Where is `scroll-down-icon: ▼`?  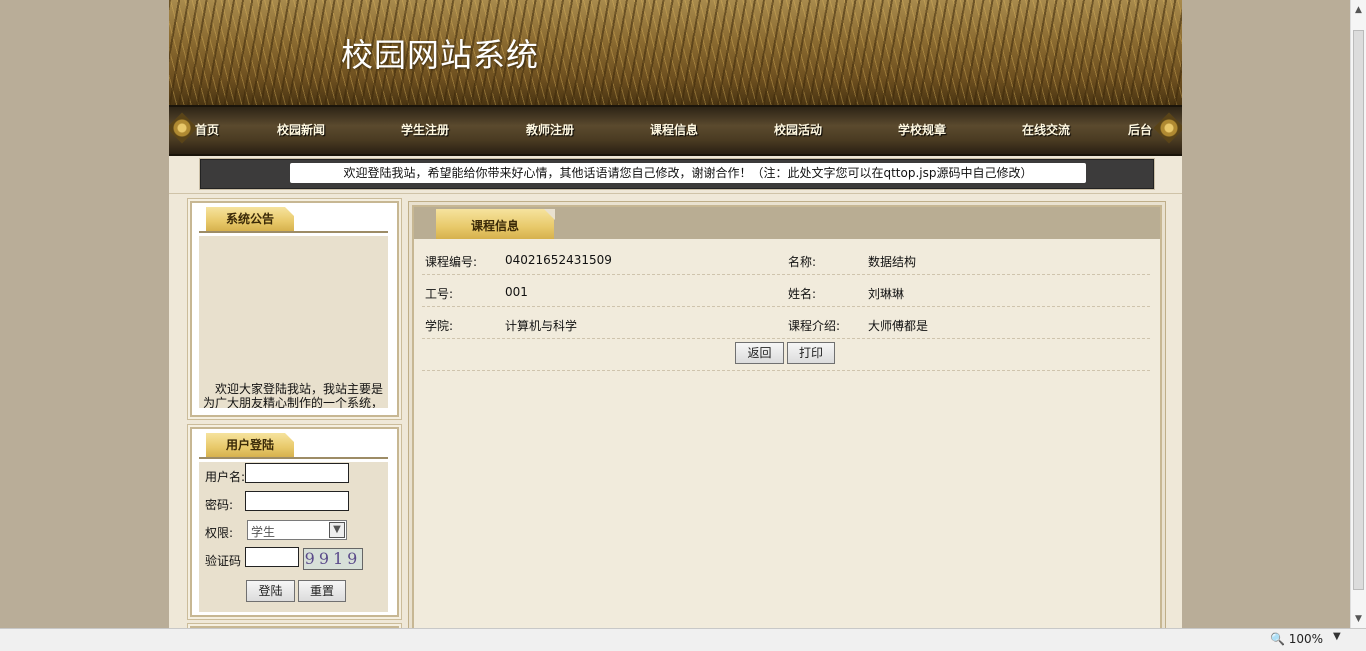
scroll-down-icon: ▼ is located at coordinates (1358, 619).